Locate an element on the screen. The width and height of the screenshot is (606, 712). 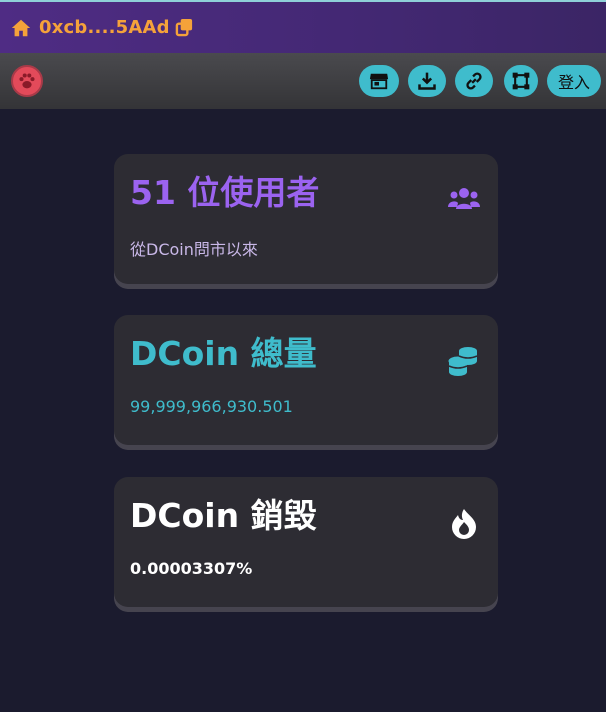
link-button is located at coordinates (474, 81).